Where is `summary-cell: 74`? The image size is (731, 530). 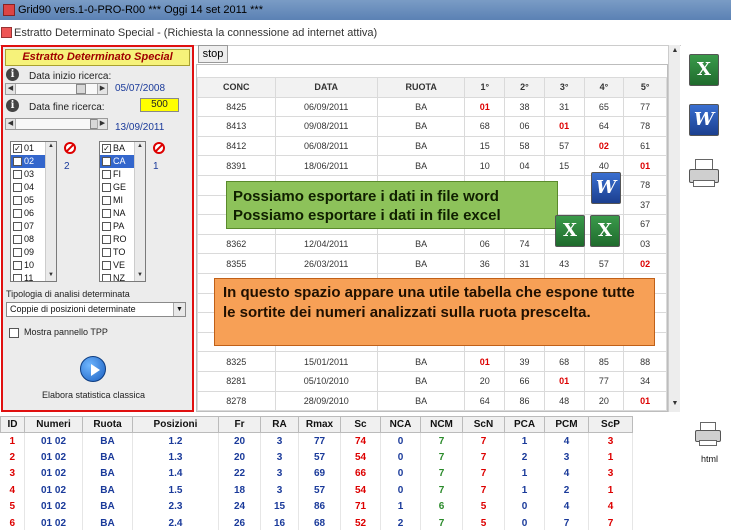
summary-cell: 74 is located at coordinates (360, 440).